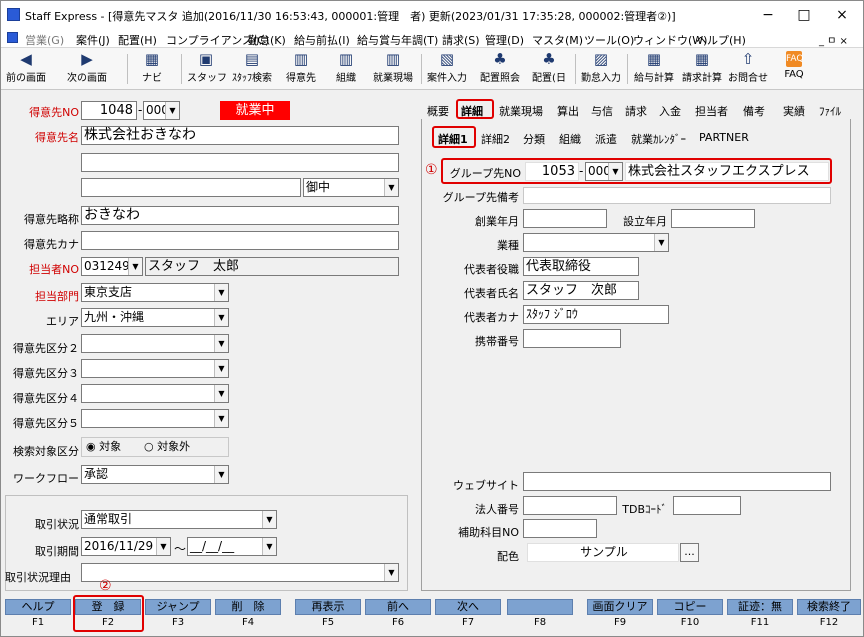  What do you see at coordinates (240, 572) in the screenshot?
I see `deal-reason-select: ▼` at bounding box center [240, 572].